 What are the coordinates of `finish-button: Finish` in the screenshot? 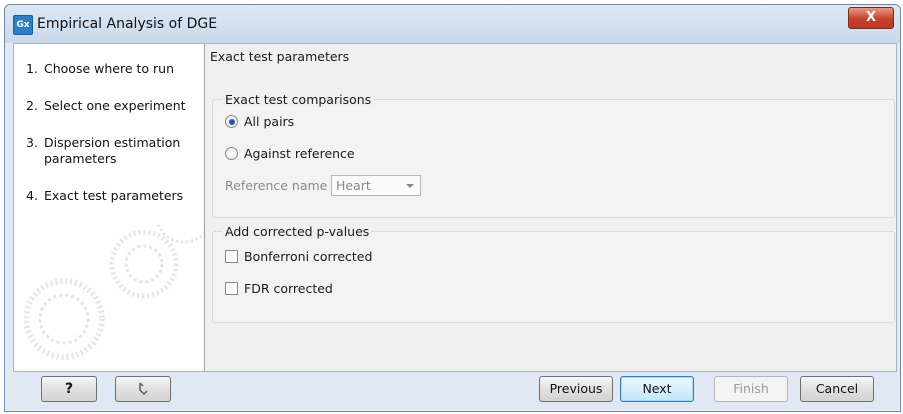 It's located at (751, 389).